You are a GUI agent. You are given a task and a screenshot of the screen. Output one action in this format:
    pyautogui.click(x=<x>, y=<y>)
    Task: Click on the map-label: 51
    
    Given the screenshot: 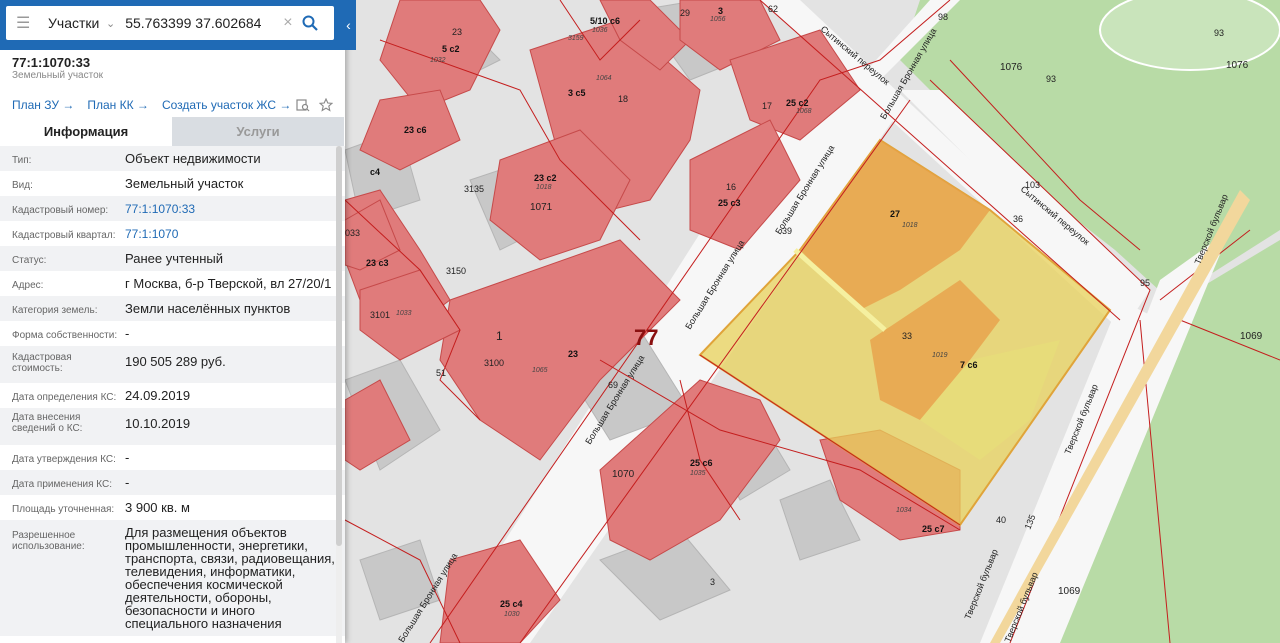 What is the action you would take?
    pyautogui.click(x=441, y=373)
    